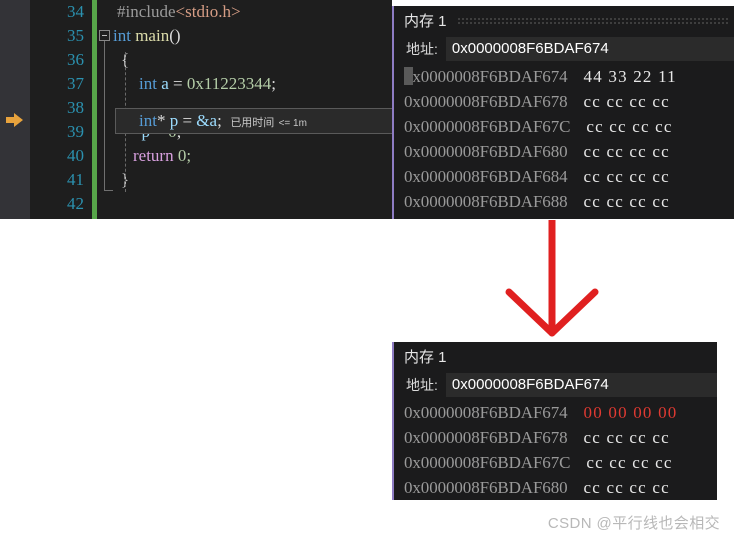 The height and width of the screenshot is (541, 734). I want to click on memory-row-bytes: 44 33 22 11, so click(630, 76).